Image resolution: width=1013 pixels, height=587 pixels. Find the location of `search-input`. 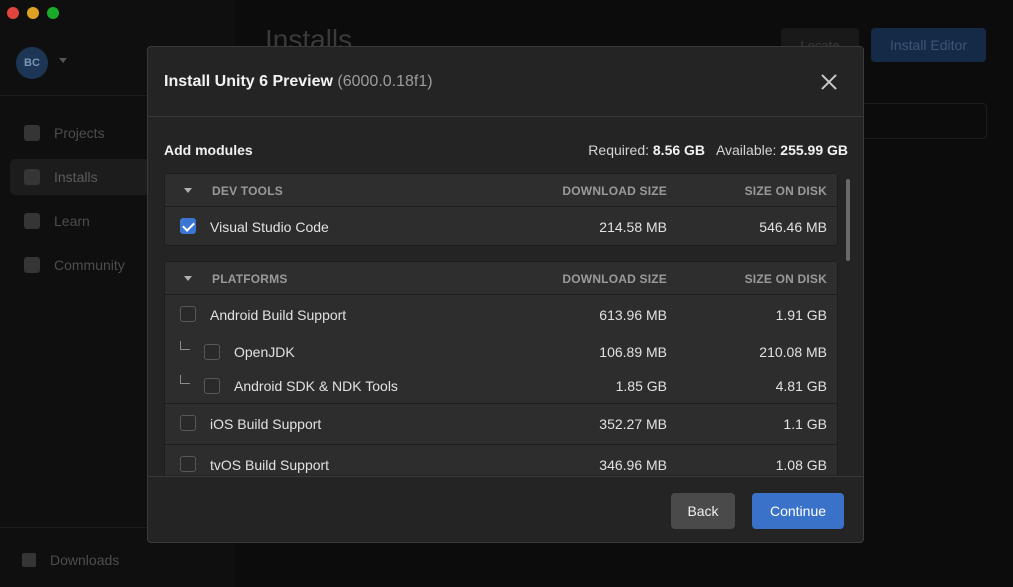

search-input is located at coordinates (923, 121).